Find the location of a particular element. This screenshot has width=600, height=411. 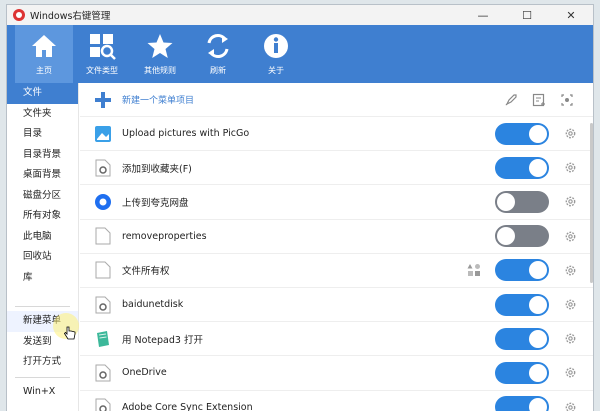

sidebar-item-directory: 目录 is located at coordinates (42, 134).